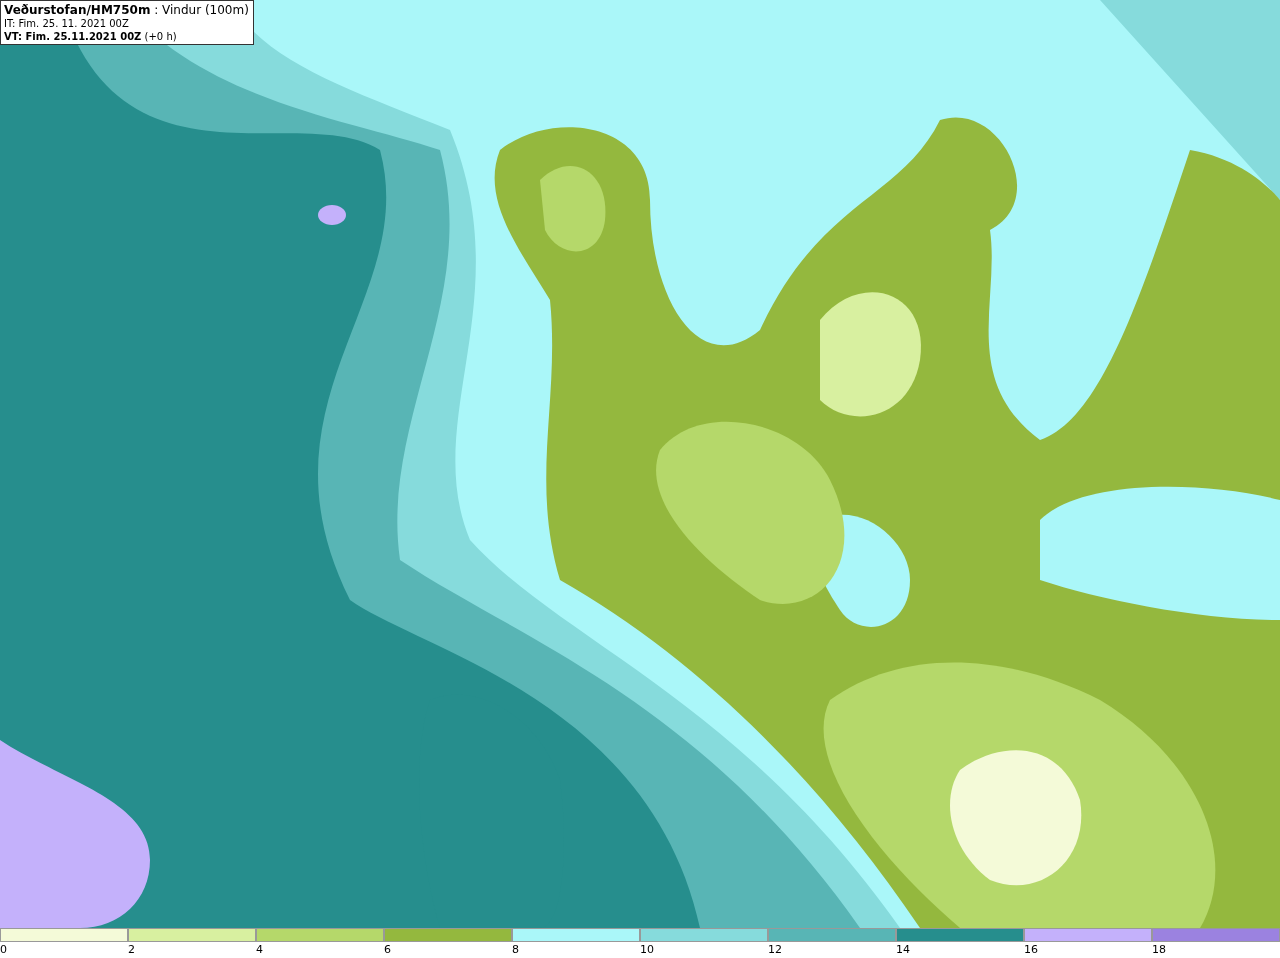  I want to click on legend-label: 6, so click(387, 949).